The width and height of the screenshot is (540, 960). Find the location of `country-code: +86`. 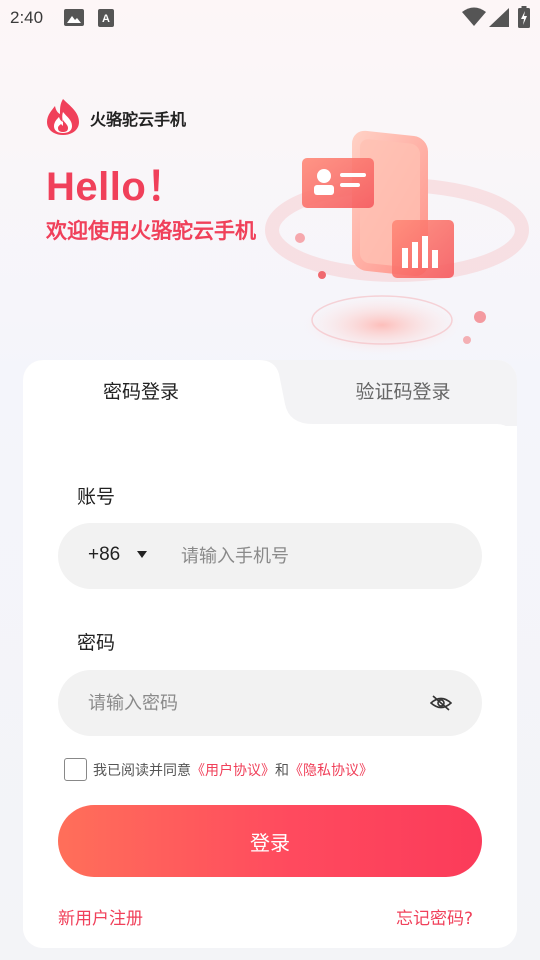

country-code: +86 is located at coordinates (104, 555).